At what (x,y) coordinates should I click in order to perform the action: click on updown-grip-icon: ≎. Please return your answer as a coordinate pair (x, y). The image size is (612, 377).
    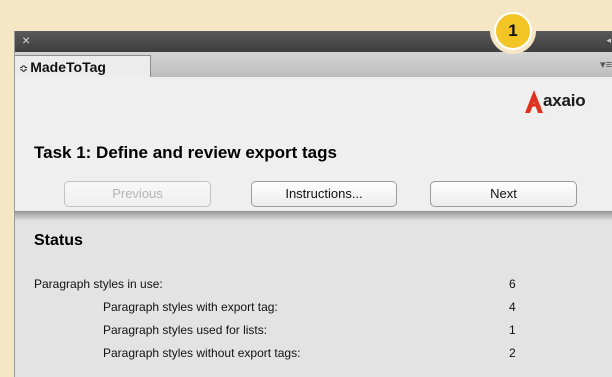
    Looking at the image, I should click on (24, 69).